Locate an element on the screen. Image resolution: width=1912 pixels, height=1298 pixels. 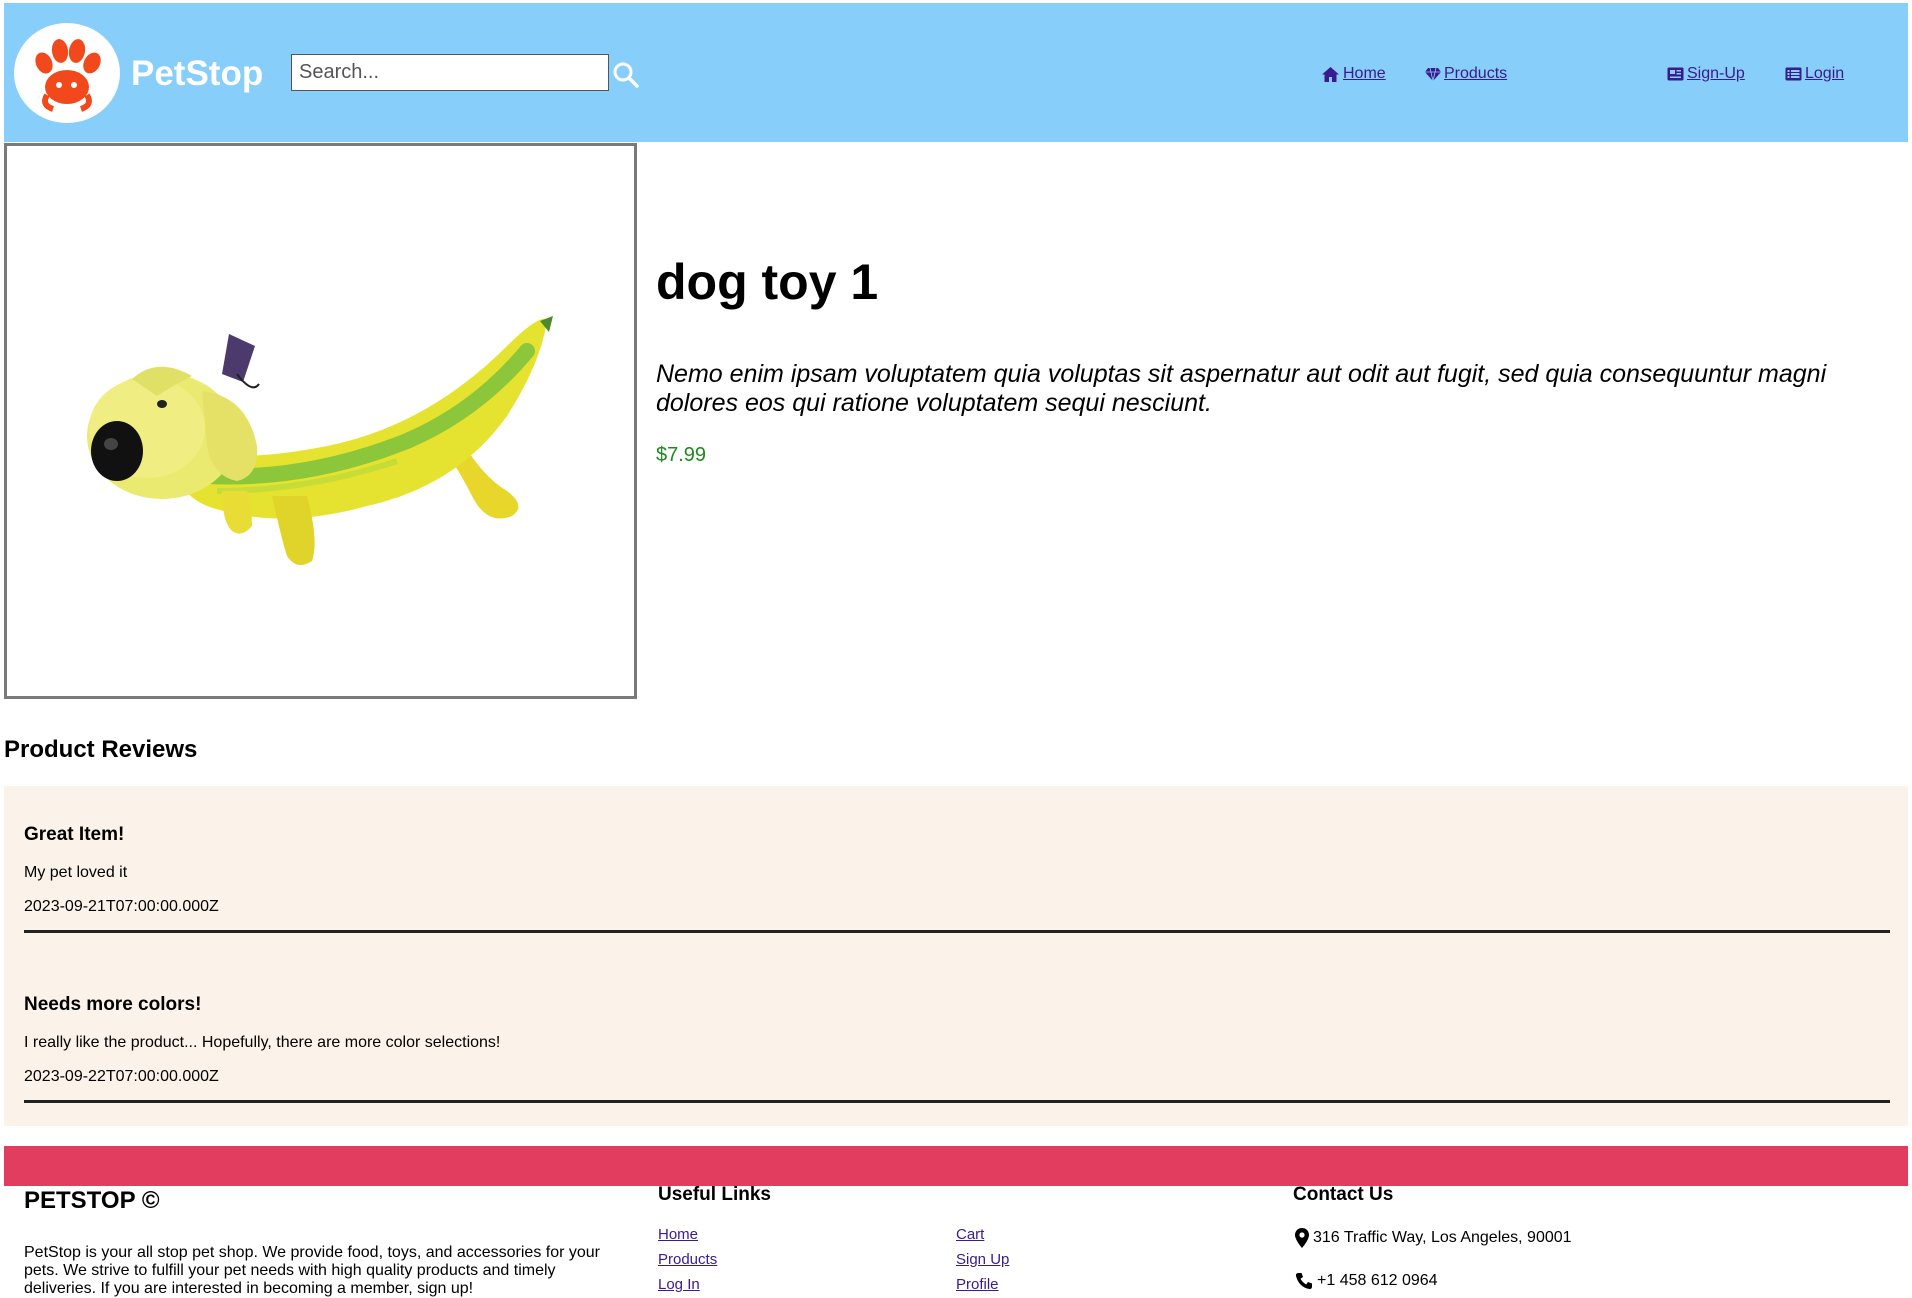
footer-brand: PETSTOP © is located at coordinates (92, 1200).